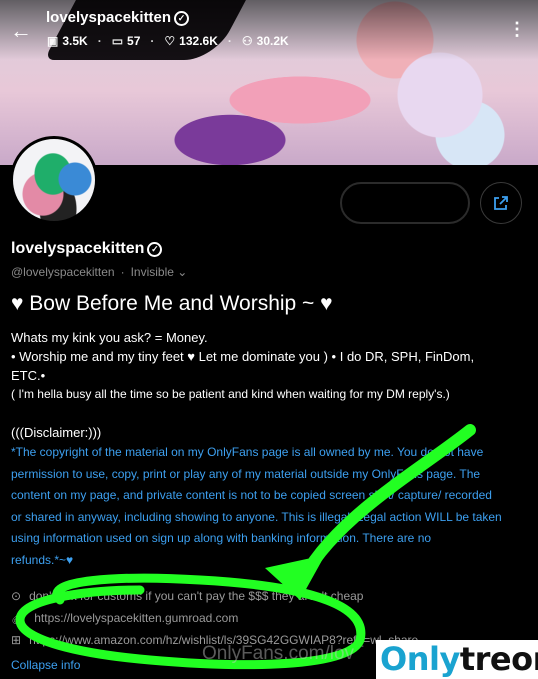  I want to click on share-icon, so click(501, 203).